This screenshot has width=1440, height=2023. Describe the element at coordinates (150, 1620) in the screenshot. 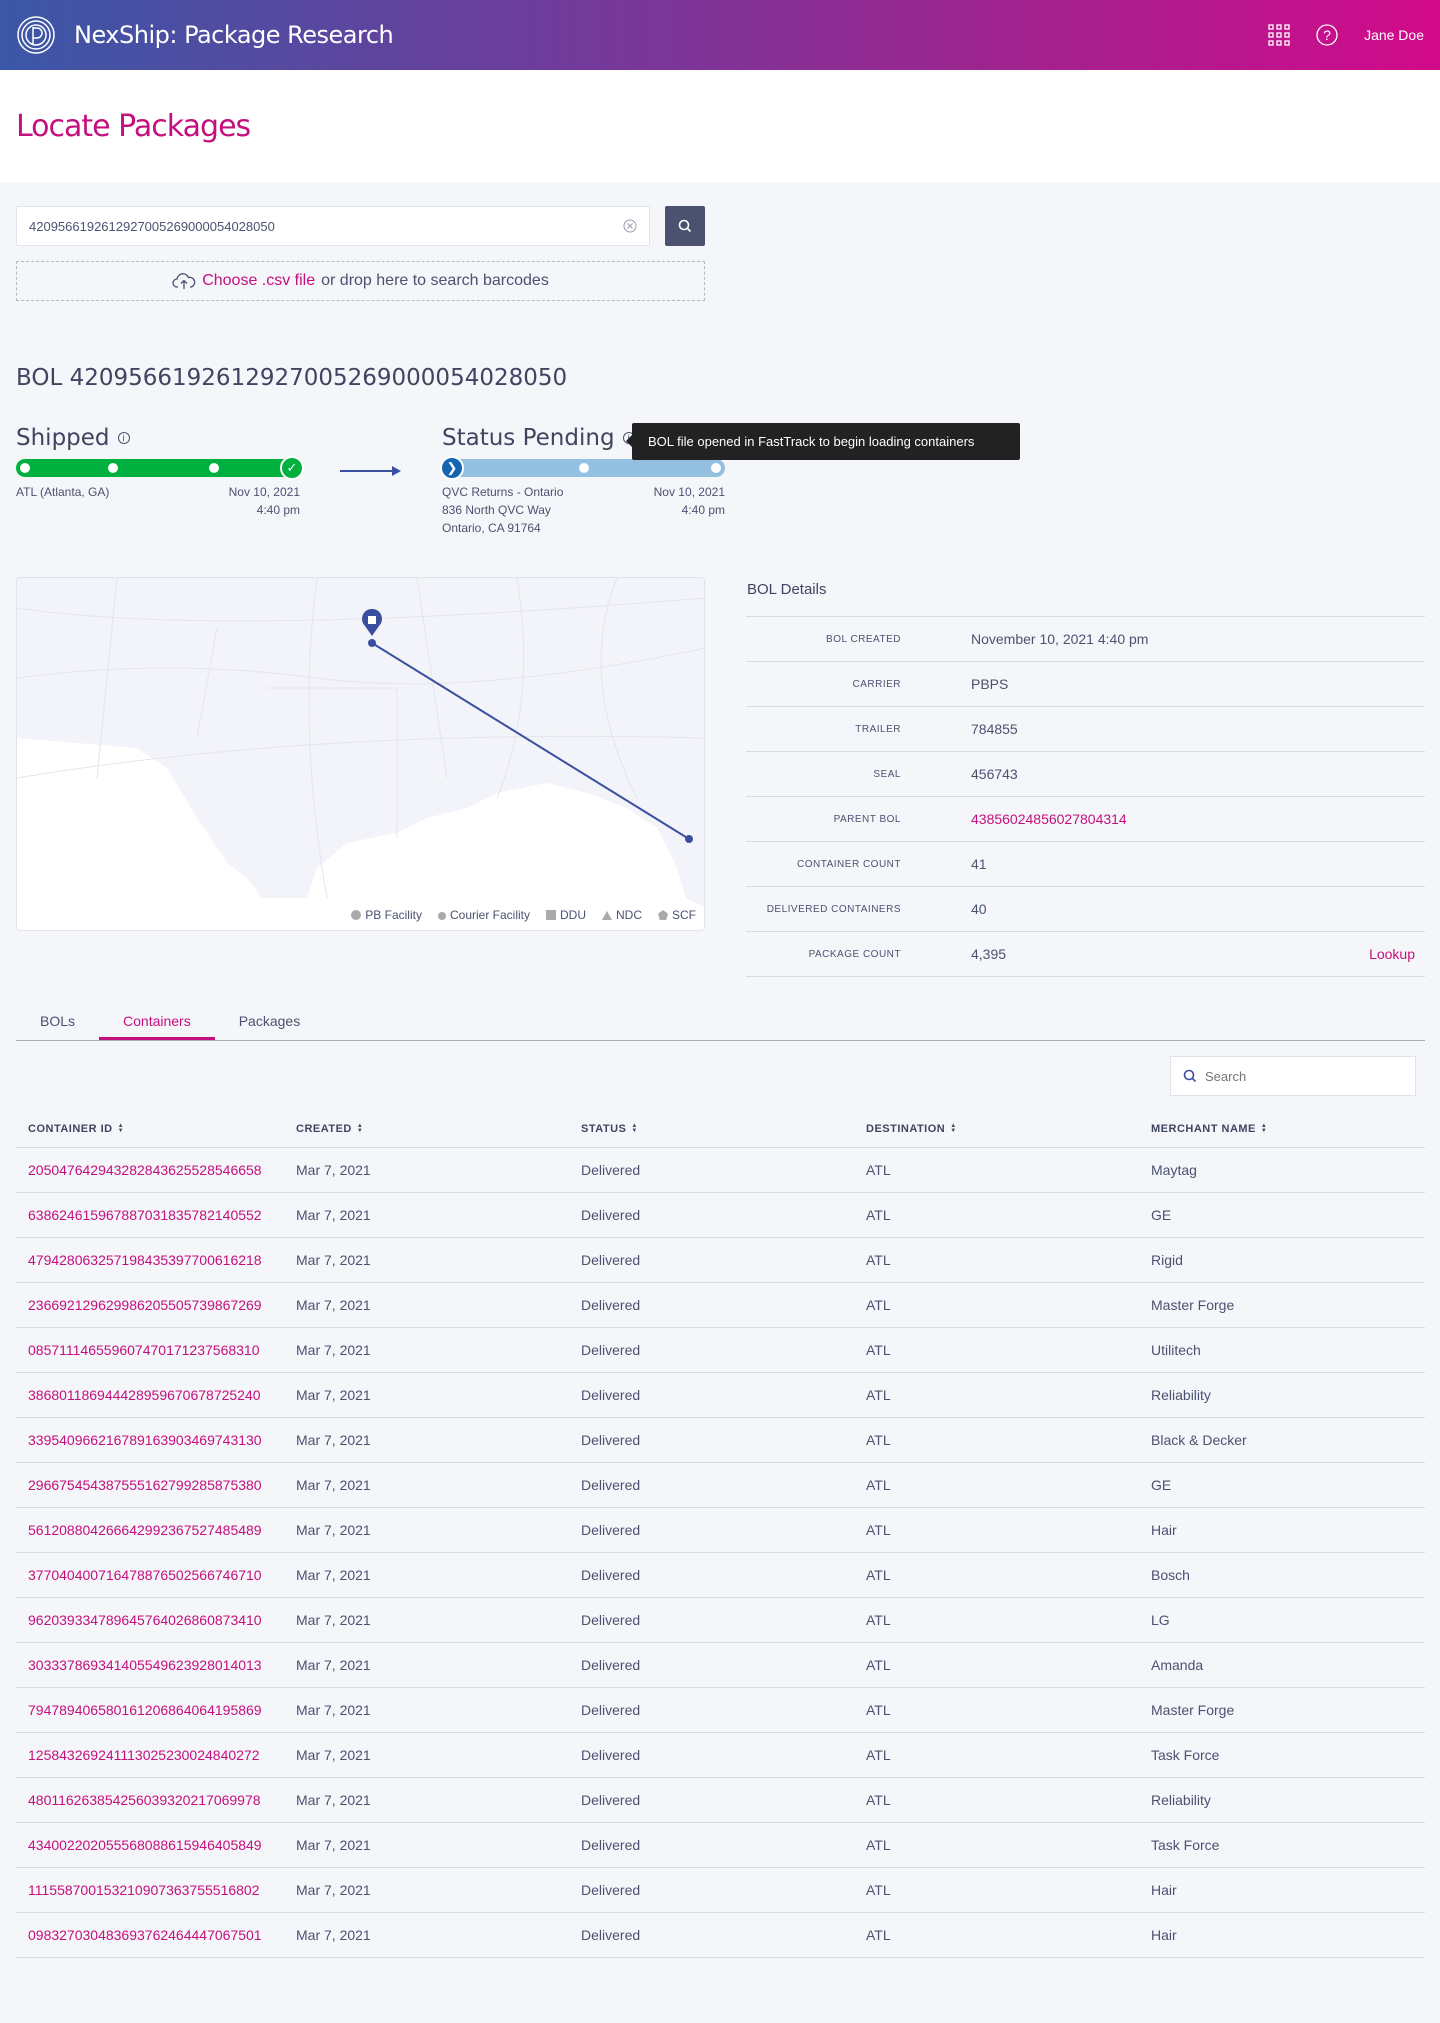

I see `container-id-link: 96203933478964576402686087341​0` at that location.